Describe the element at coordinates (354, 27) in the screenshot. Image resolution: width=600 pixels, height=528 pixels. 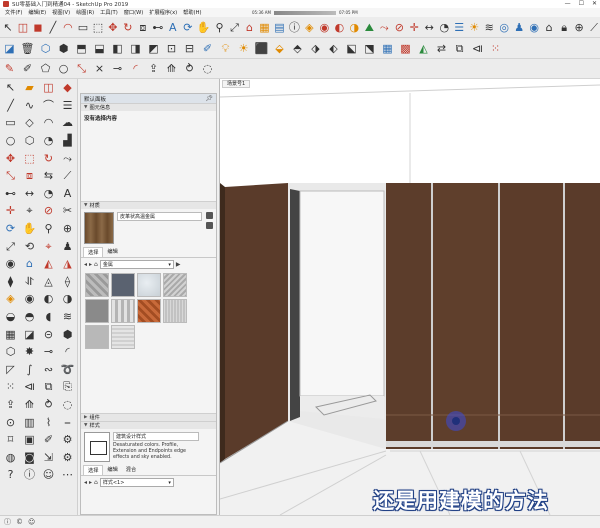
I see `solid-split-icon: ◑` at that location.